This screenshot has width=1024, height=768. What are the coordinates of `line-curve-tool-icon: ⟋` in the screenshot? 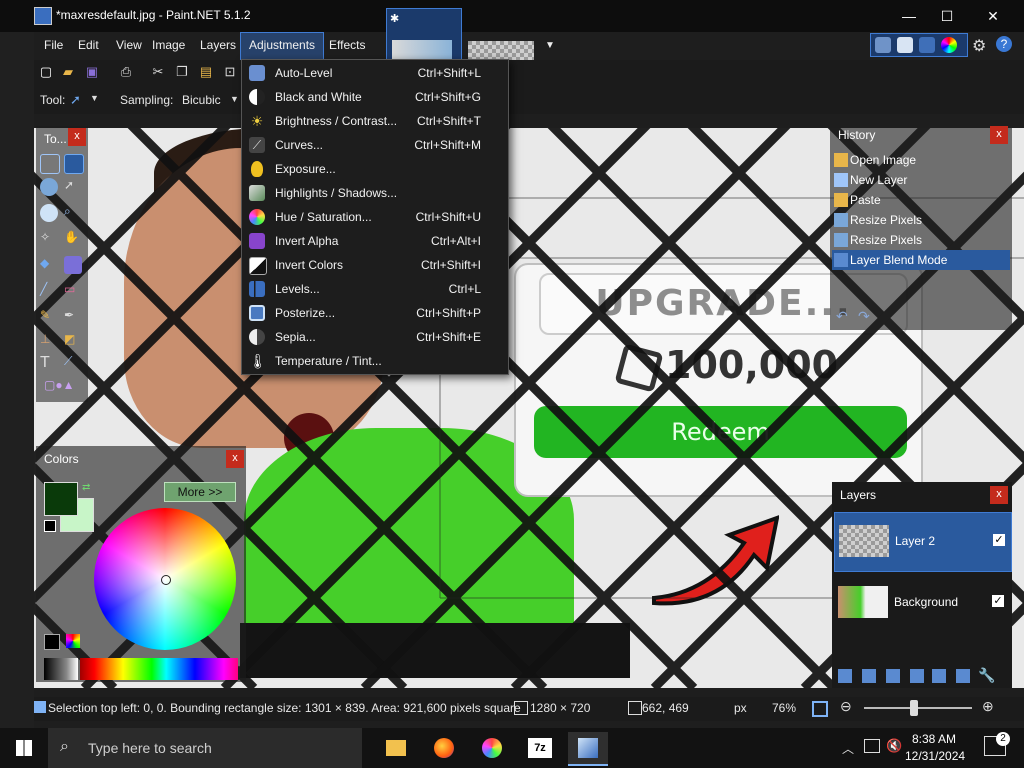 It's located at (73, 363).